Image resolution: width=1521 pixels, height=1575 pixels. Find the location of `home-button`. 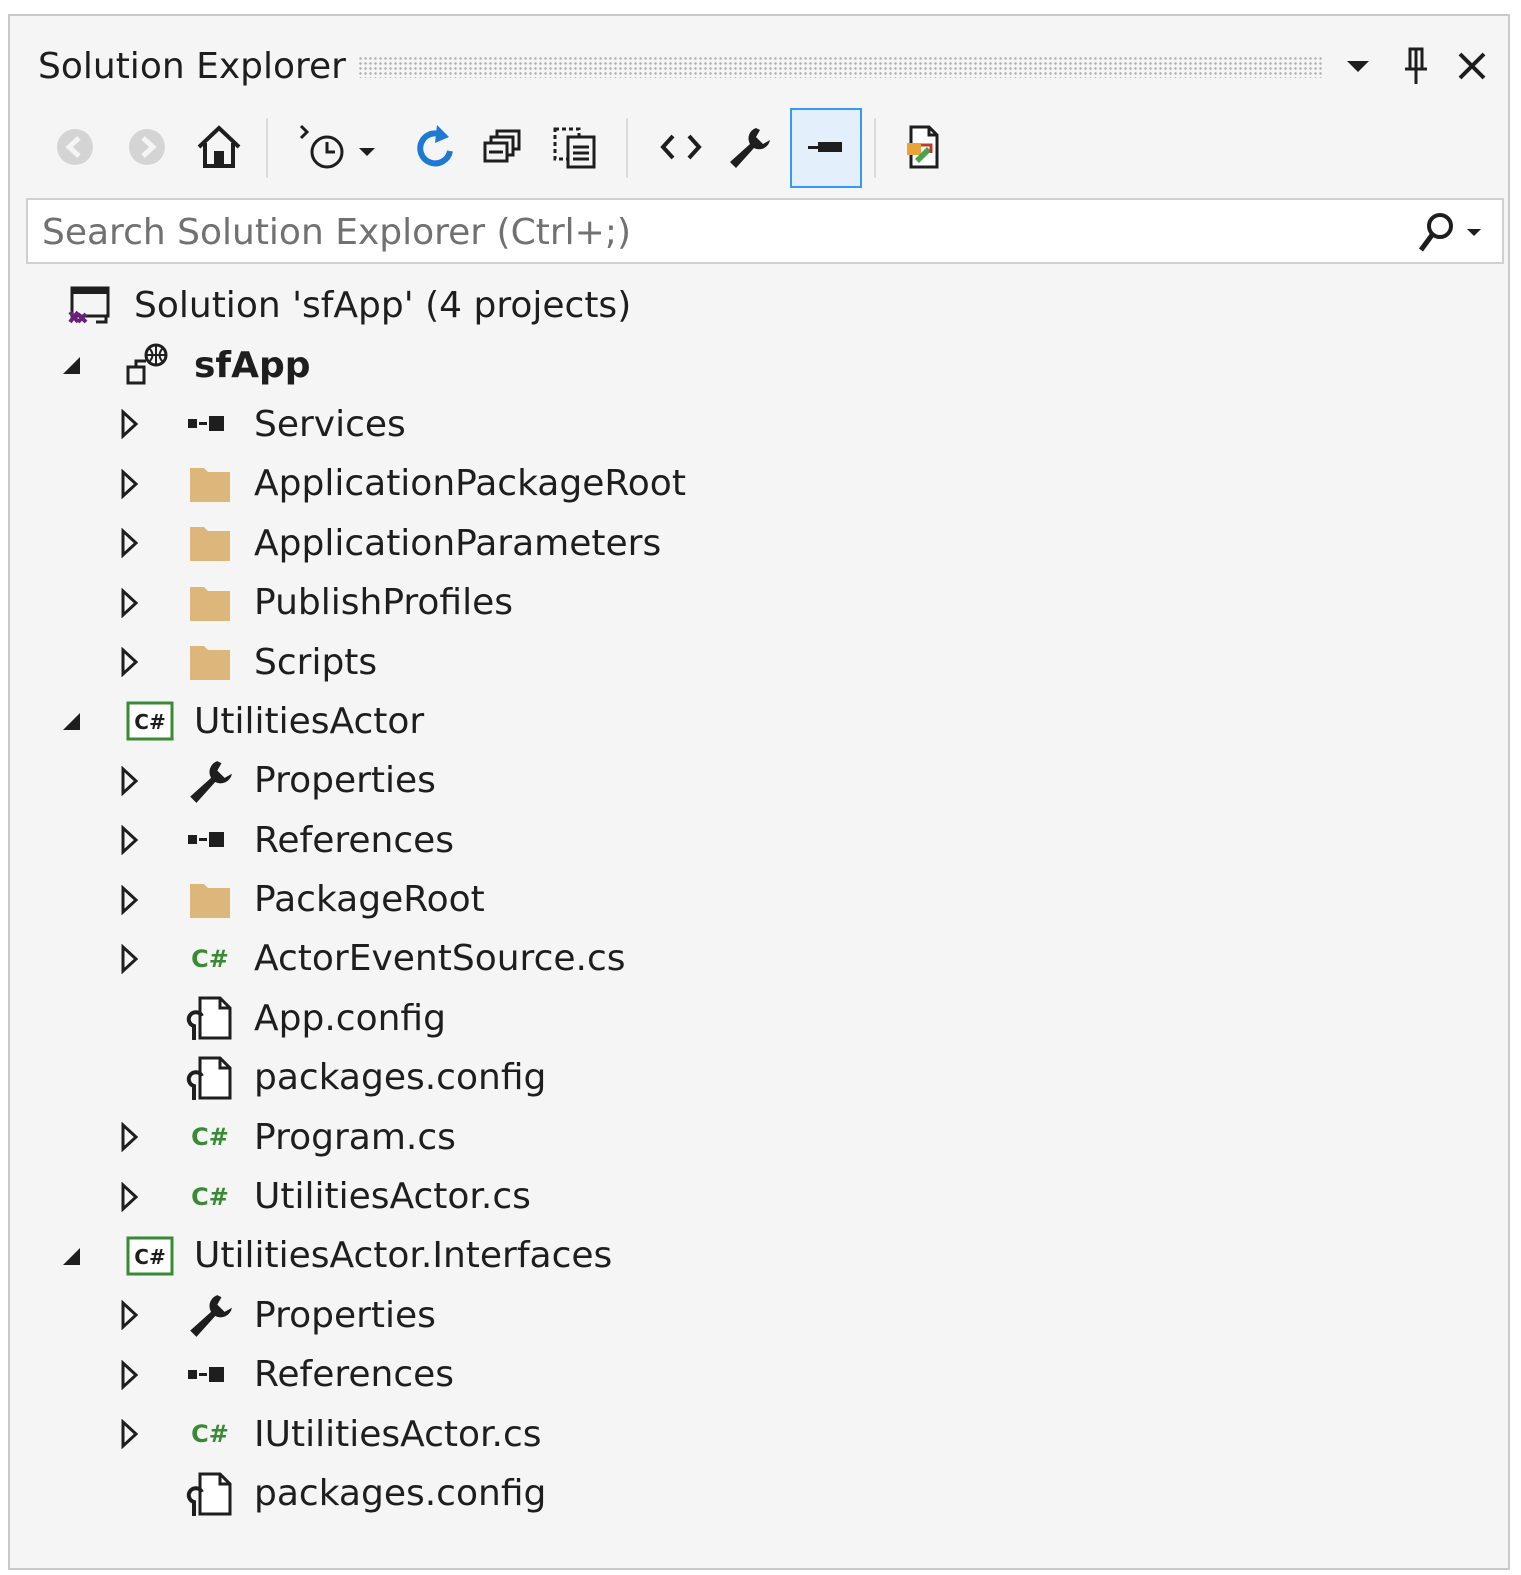

home-button is located at coordinates (219, 147).